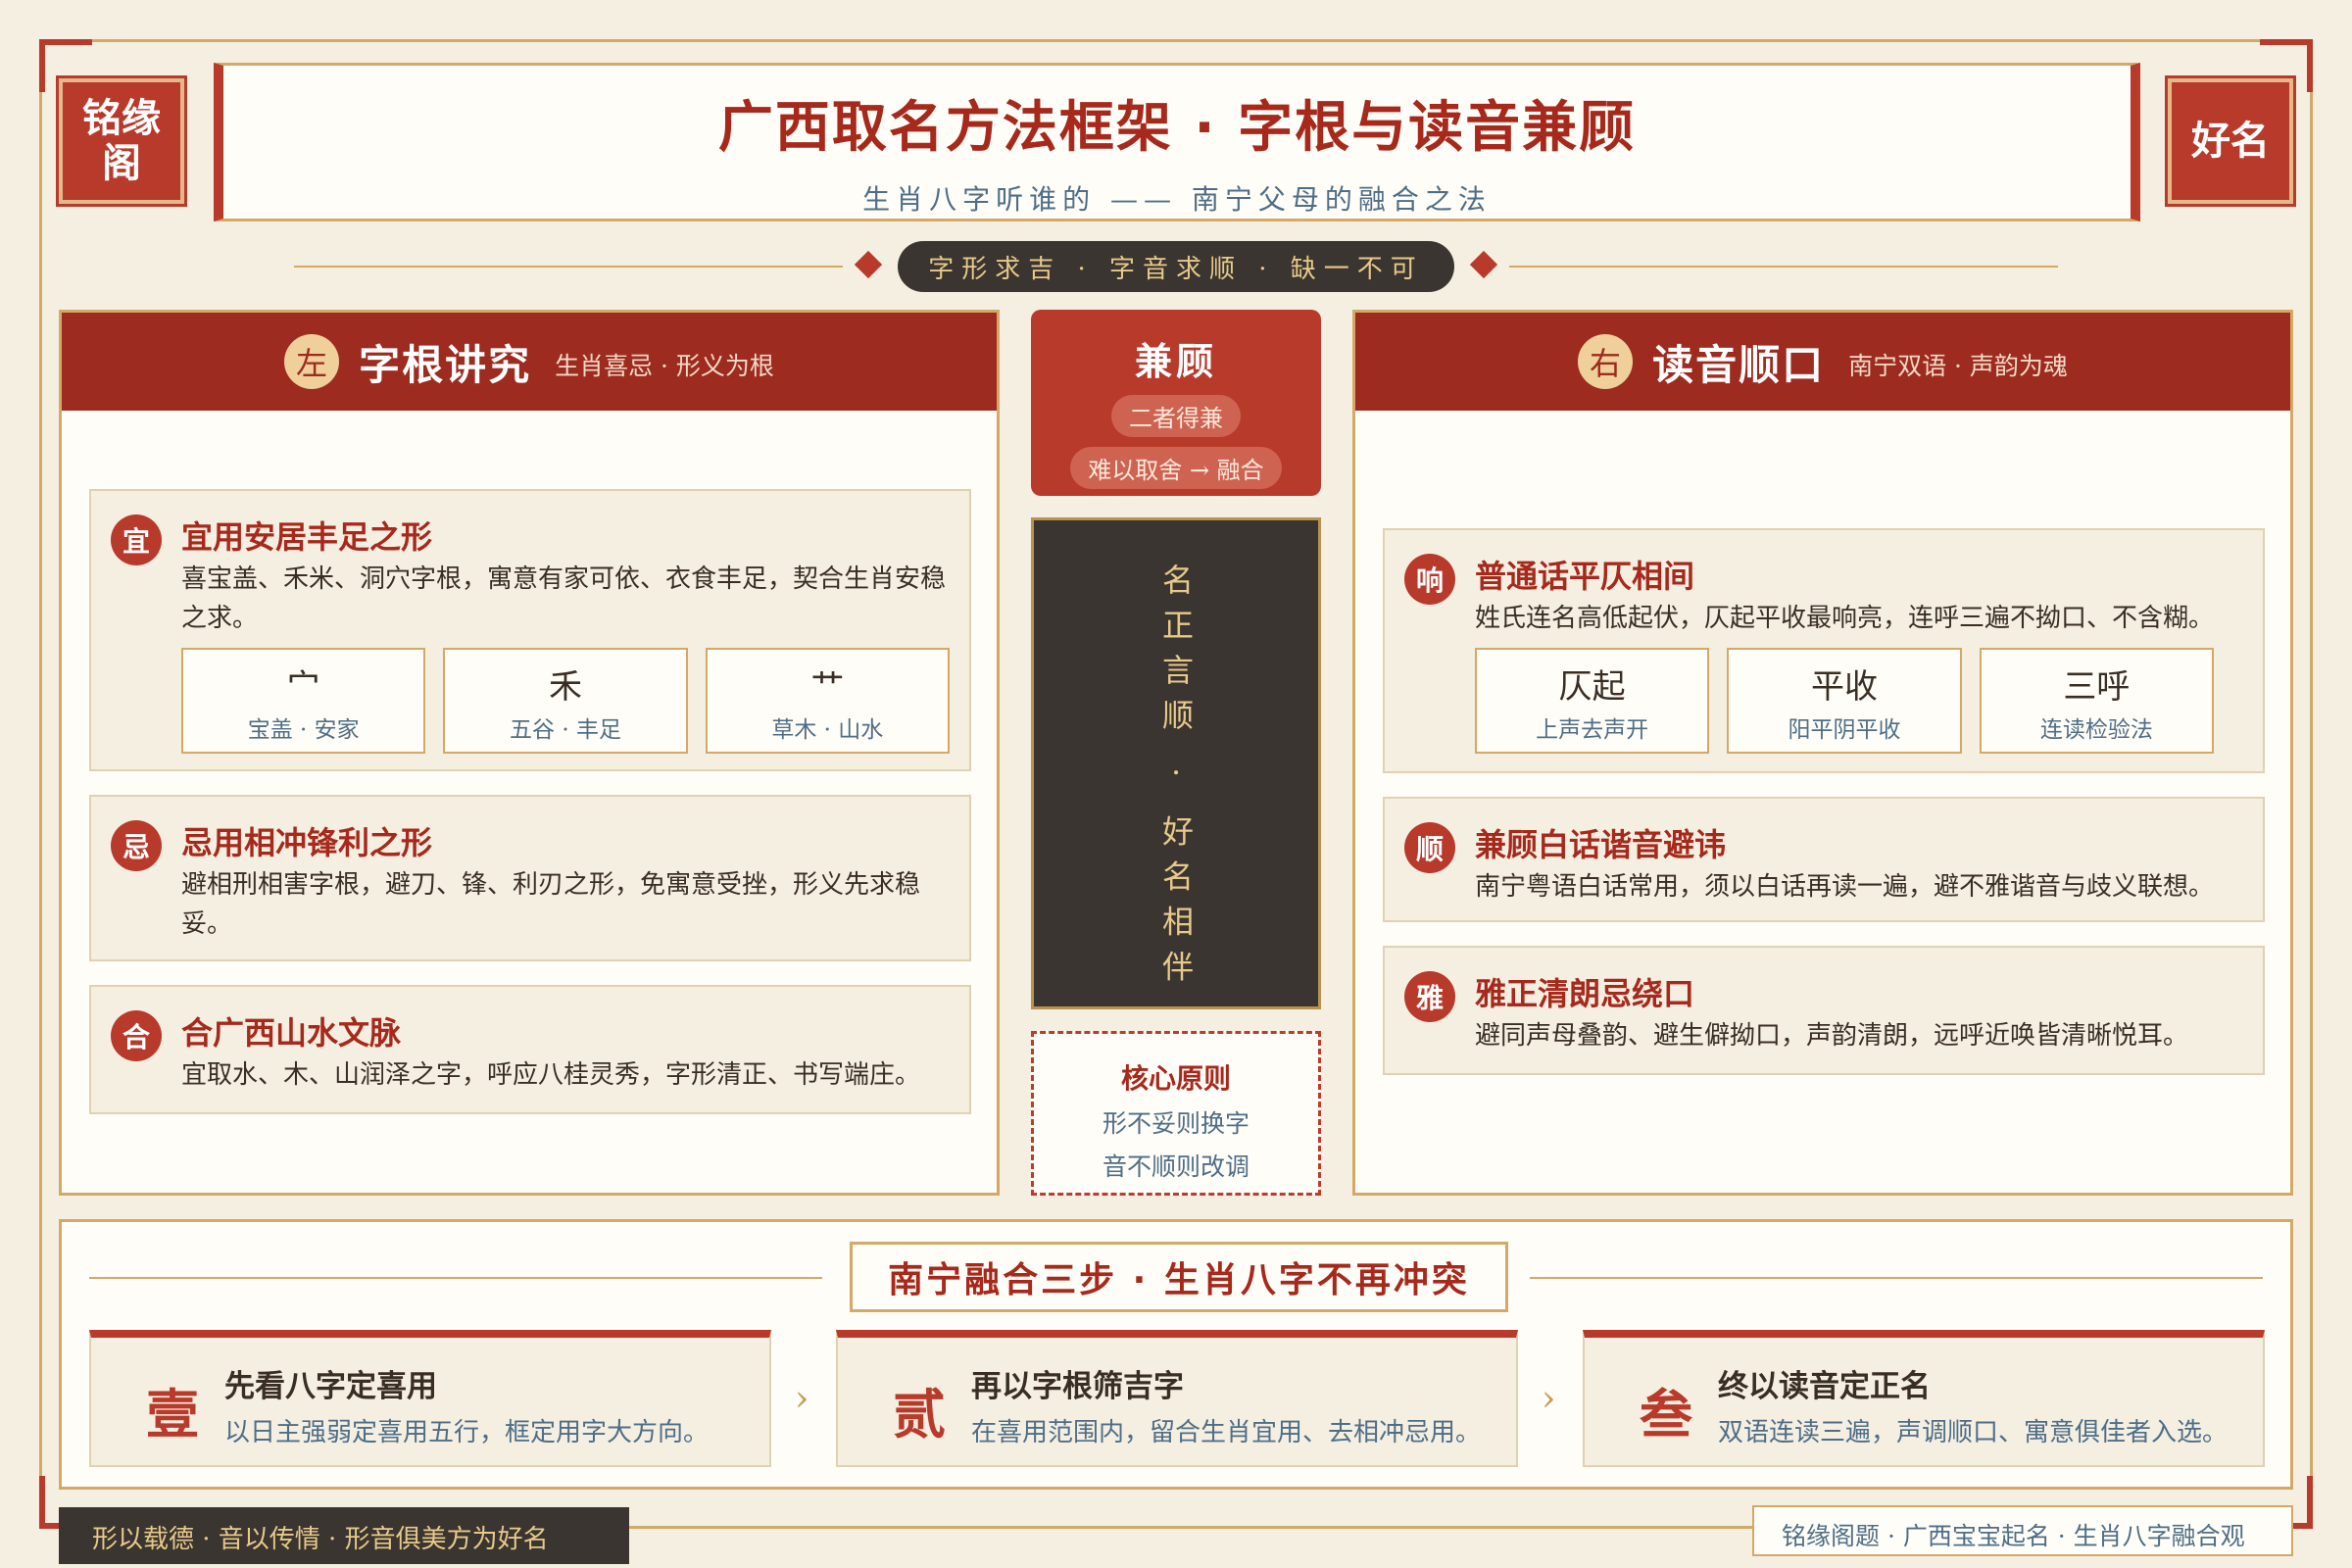  Describe the element at coordinates (1592, 730) in the screenshot. I see `chip-sub: 上声去声开` at that location.